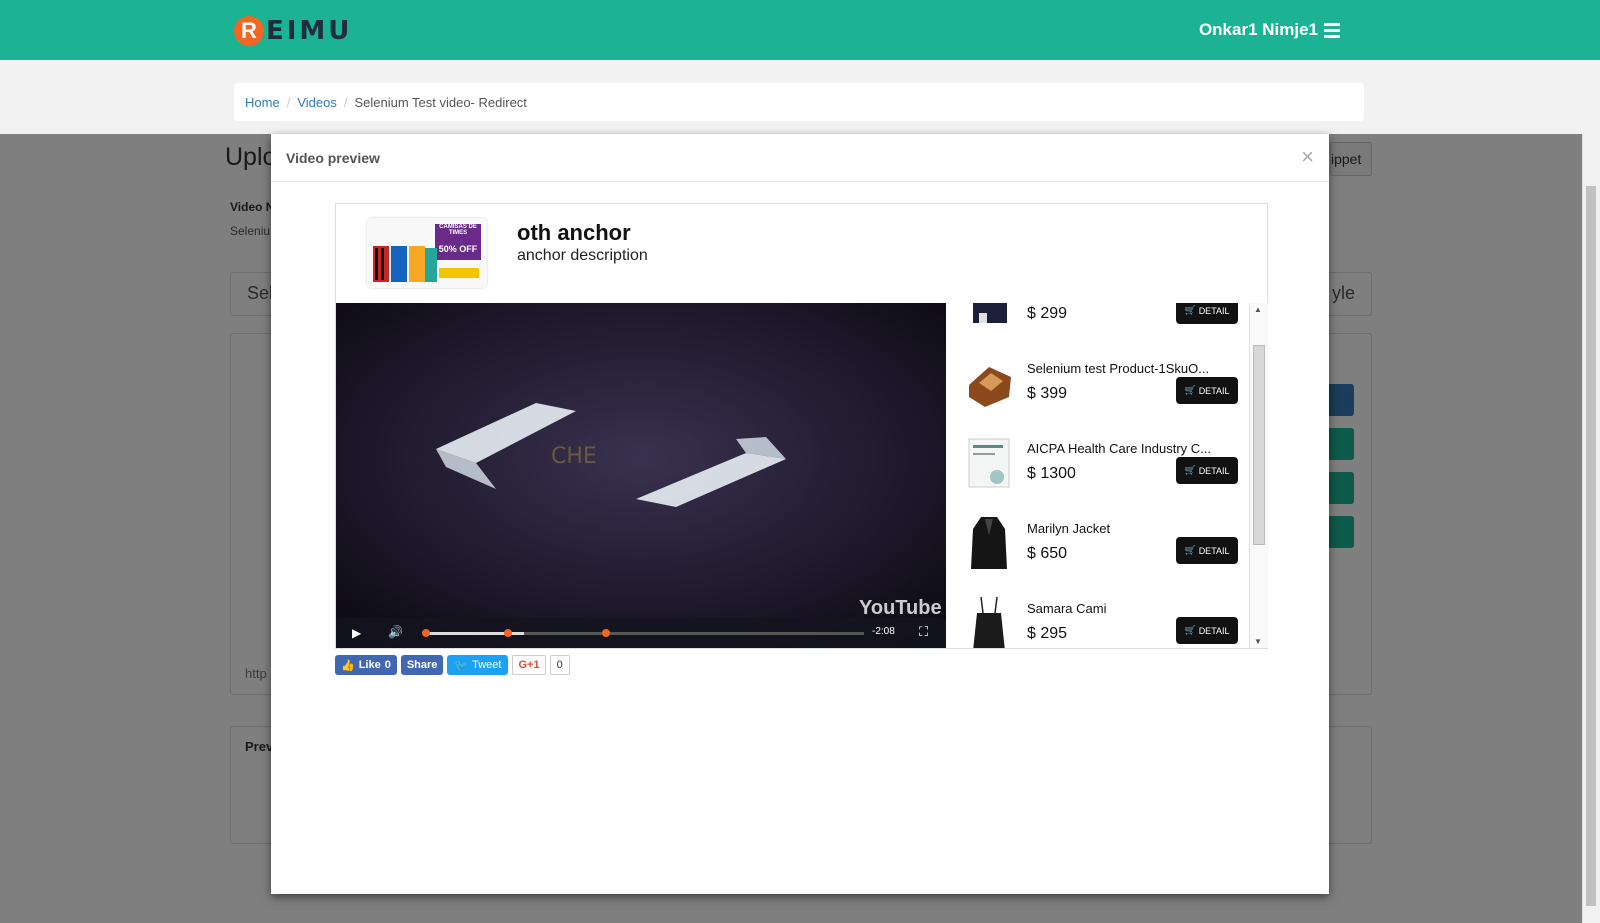  I want to click on anchor-image: CAMISAS DE TIMES 50% OFF, so click(427, 253).